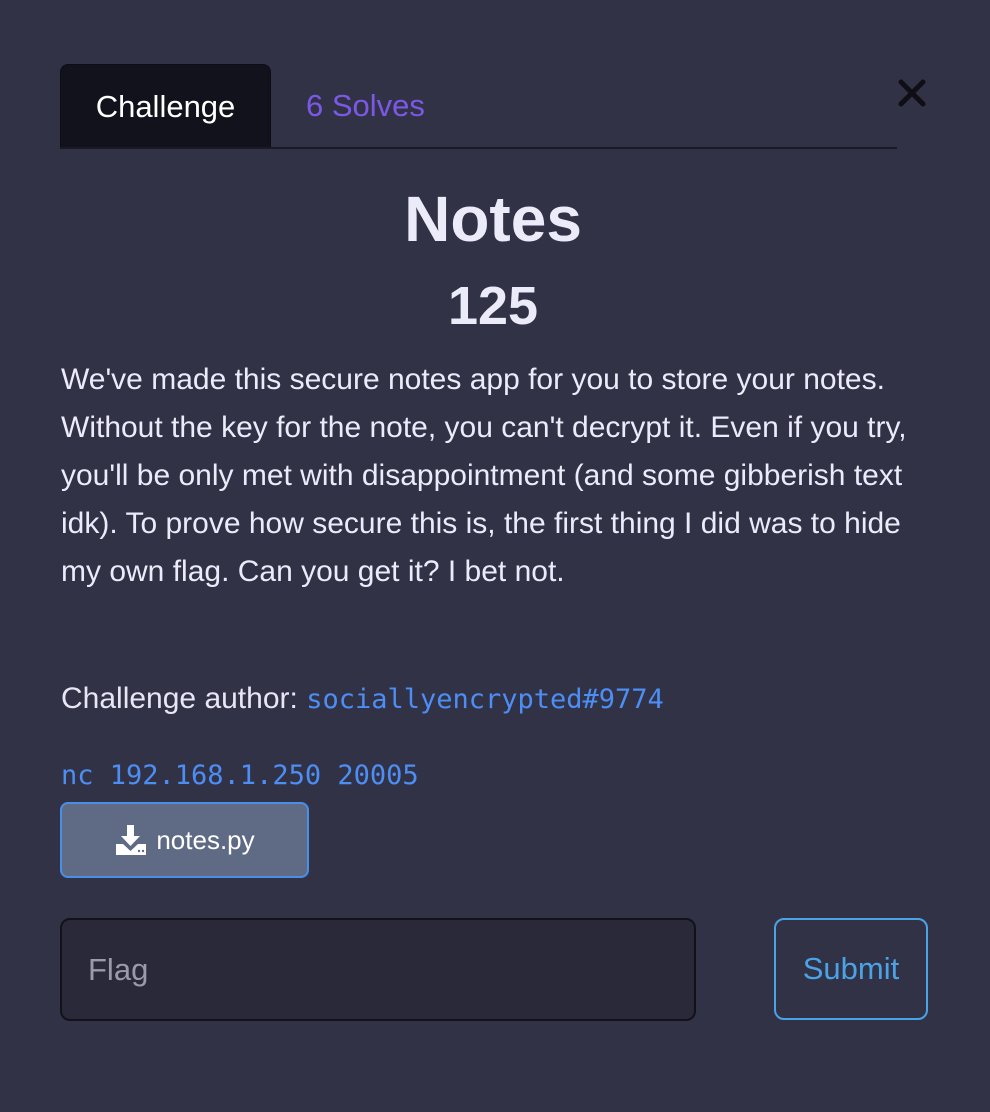  I want to click on file-name: notes.py, so click(205, 839).